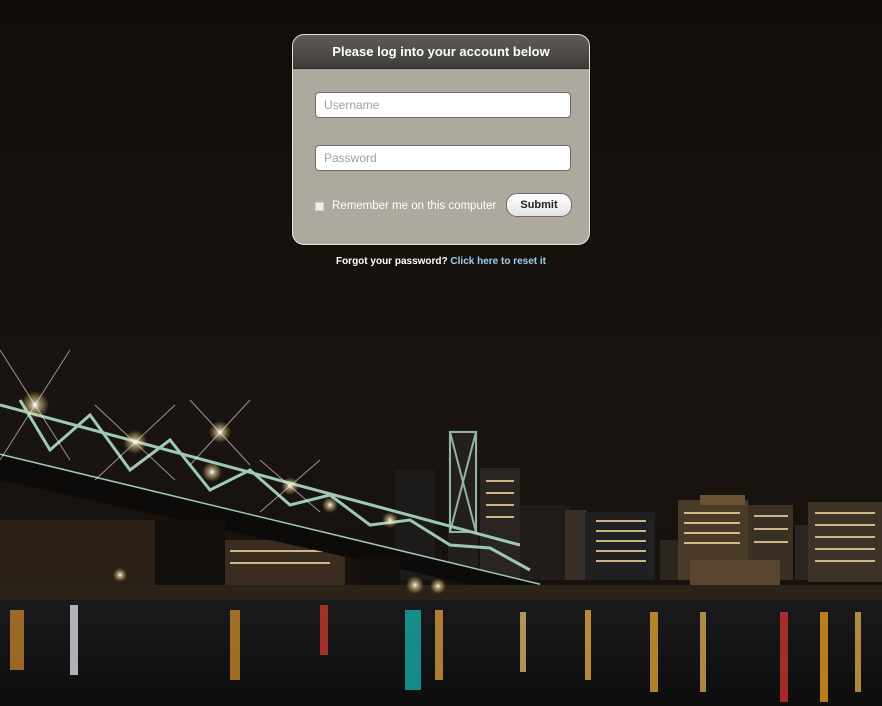 The height and width of the screenshot is (706, 882). Describe the element at coordinates (391, 261) in the screenshot. I see `forgot-password-text: Forgot your password?` at that location.